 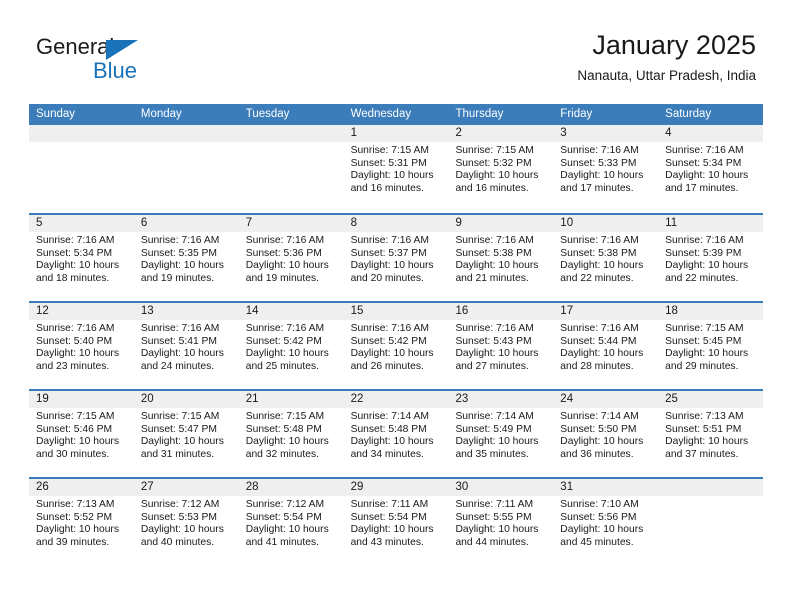 I want to click on day-number: 23, so click(x=501, y=399).